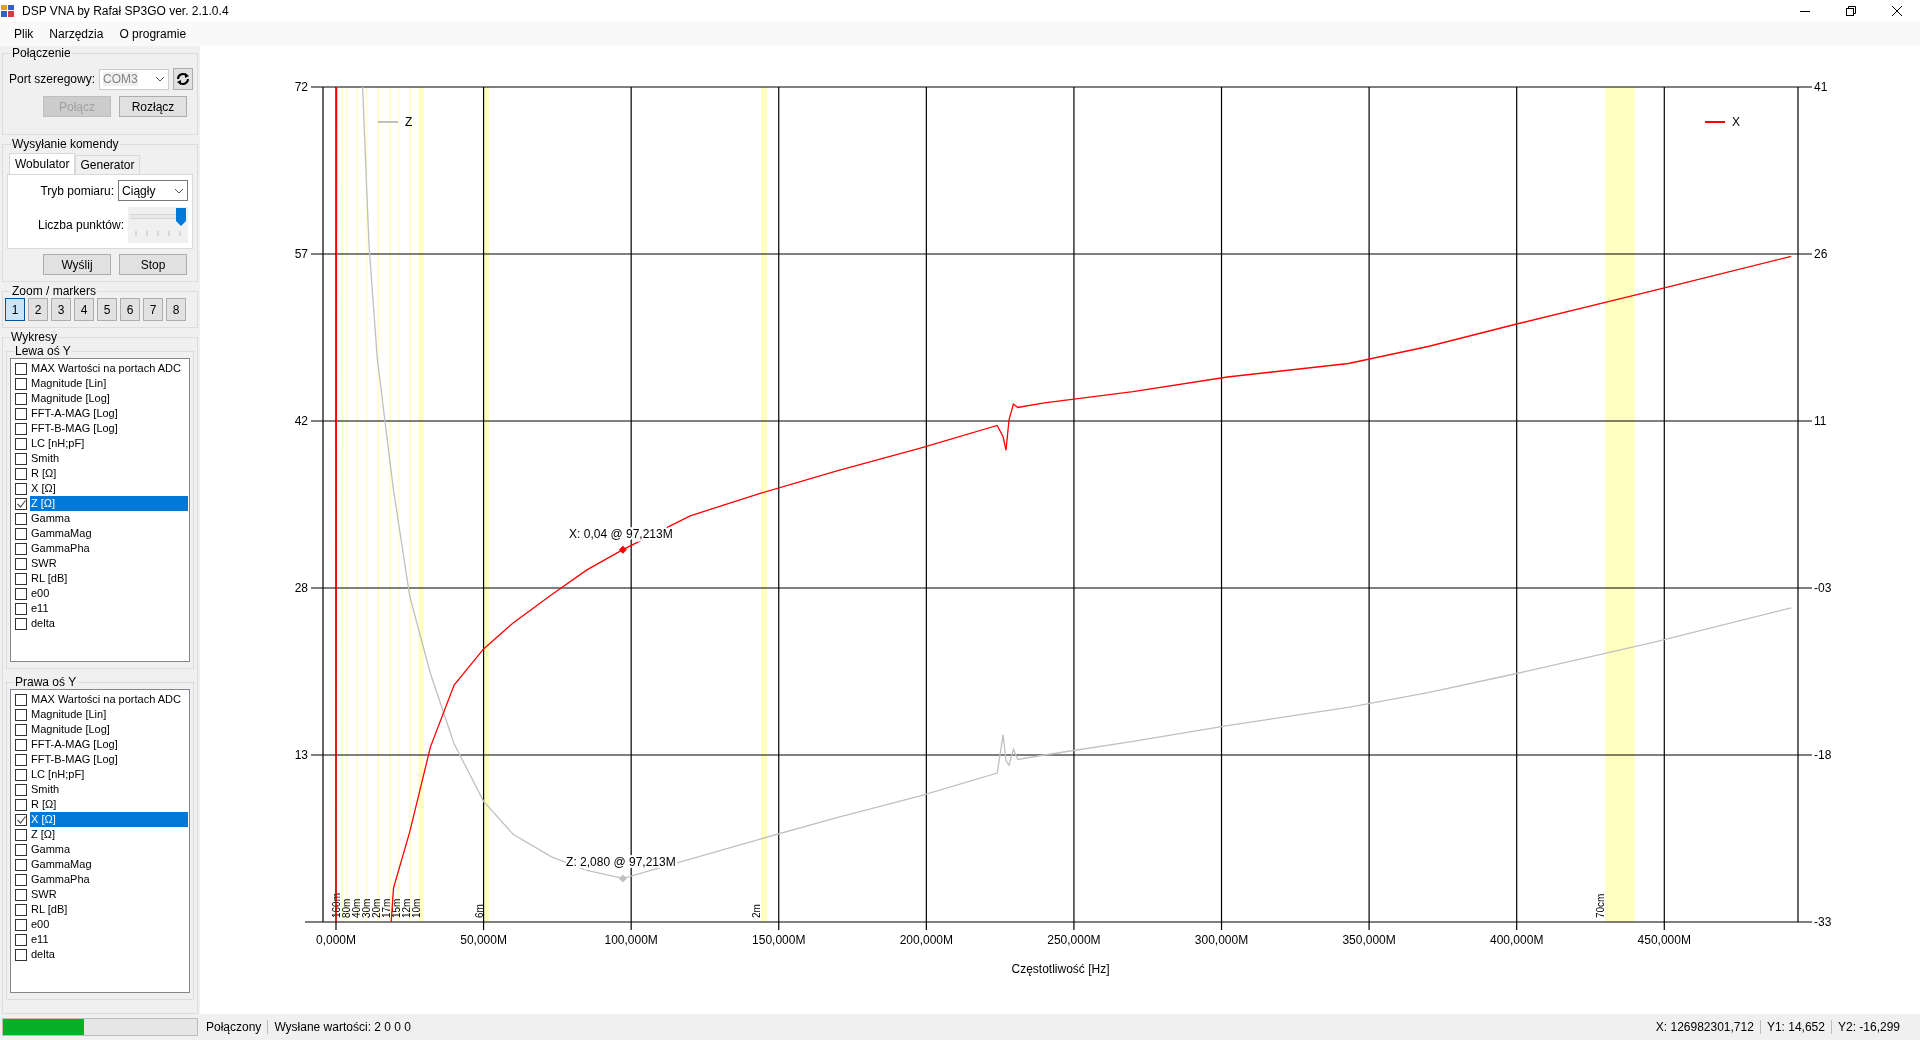 The height and width of the screenshot is (1040, 1920). What do you see at coordinates (42, 163) in the screenshot?
I see `tab: Wobulator` at bounding box center [42, 163].